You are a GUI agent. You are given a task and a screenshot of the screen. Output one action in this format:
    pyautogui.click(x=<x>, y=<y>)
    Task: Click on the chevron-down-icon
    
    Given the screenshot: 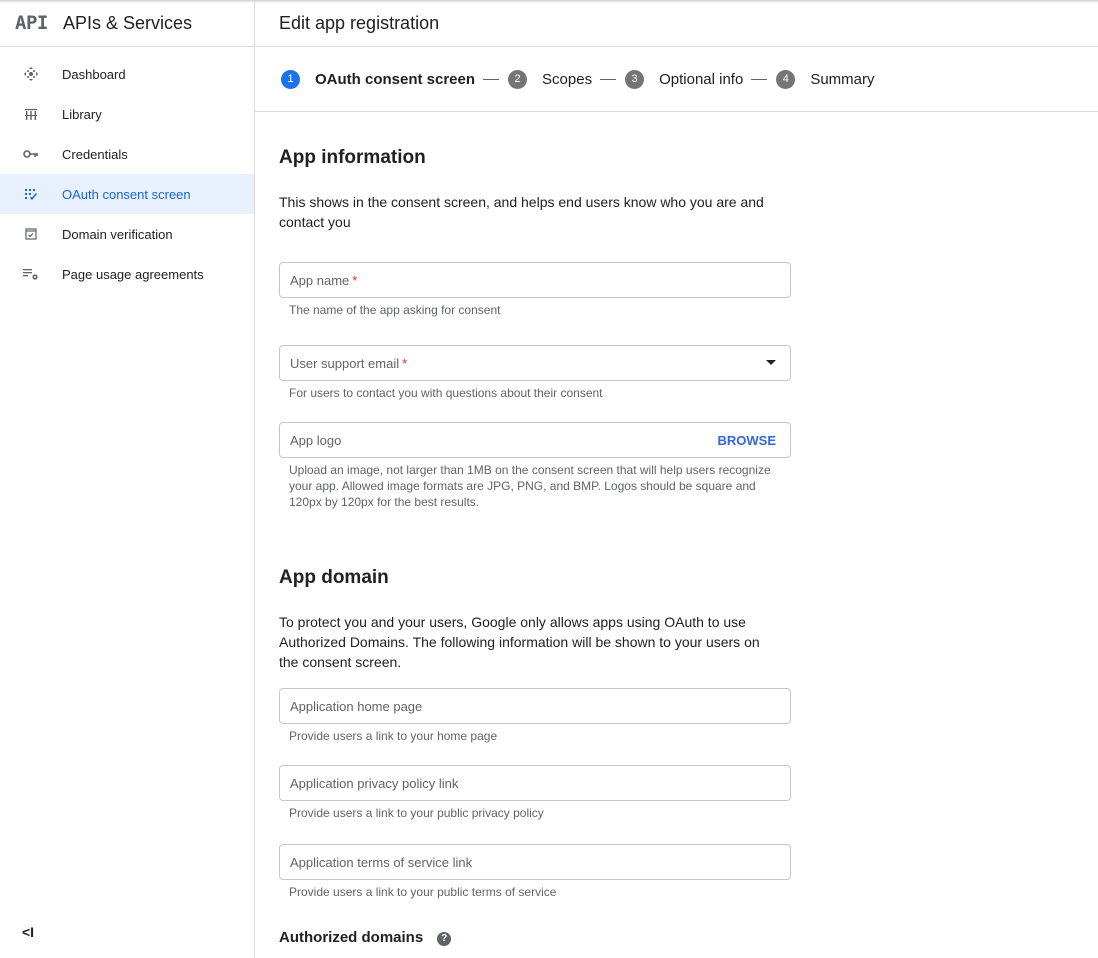 What is the action you would take?
    pyautogui.click(x=771, y=362)
    